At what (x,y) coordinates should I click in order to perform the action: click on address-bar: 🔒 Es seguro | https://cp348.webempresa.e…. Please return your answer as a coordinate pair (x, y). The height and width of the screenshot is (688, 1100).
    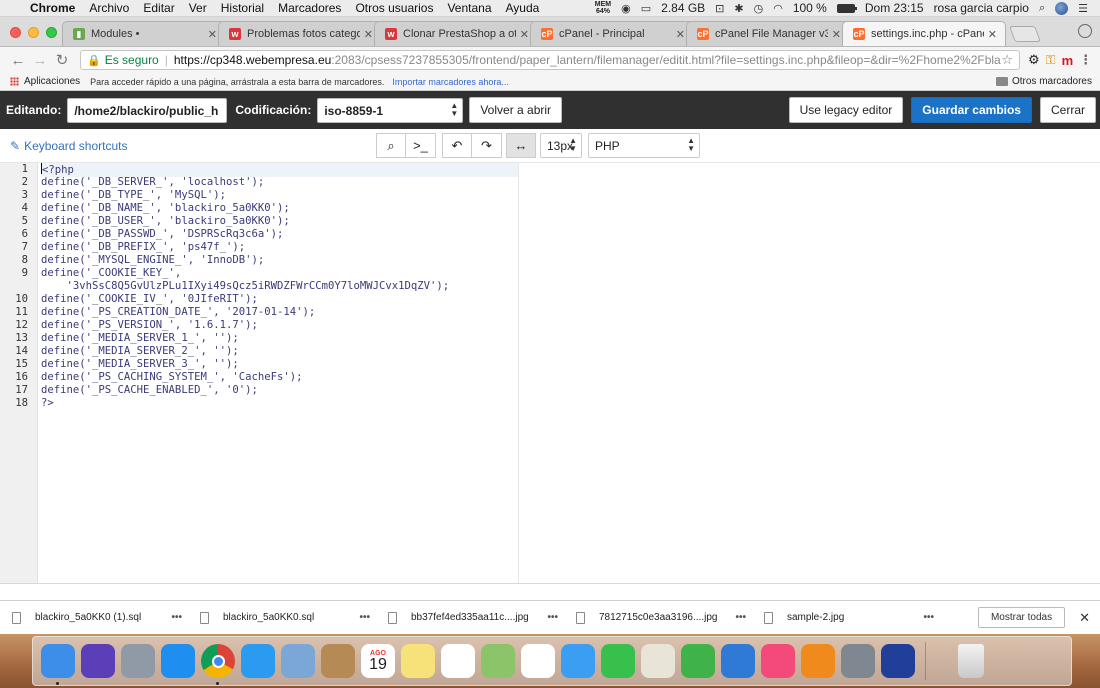
    Looking at the image, I should click on (550, 60).